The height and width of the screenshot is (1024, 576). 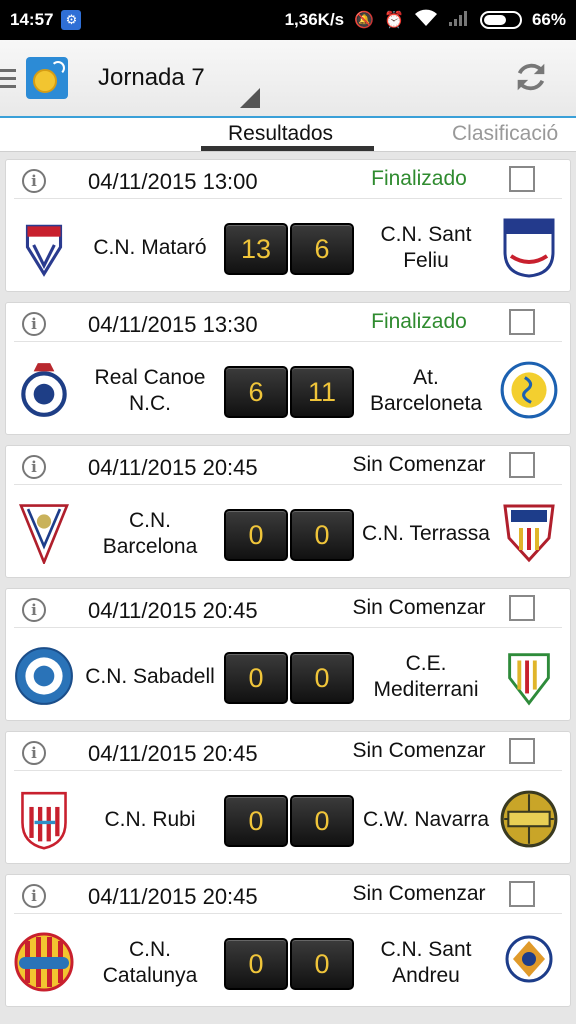 I want to click on ce-mediterrani-crest-icon, so click(x=529, y=679).